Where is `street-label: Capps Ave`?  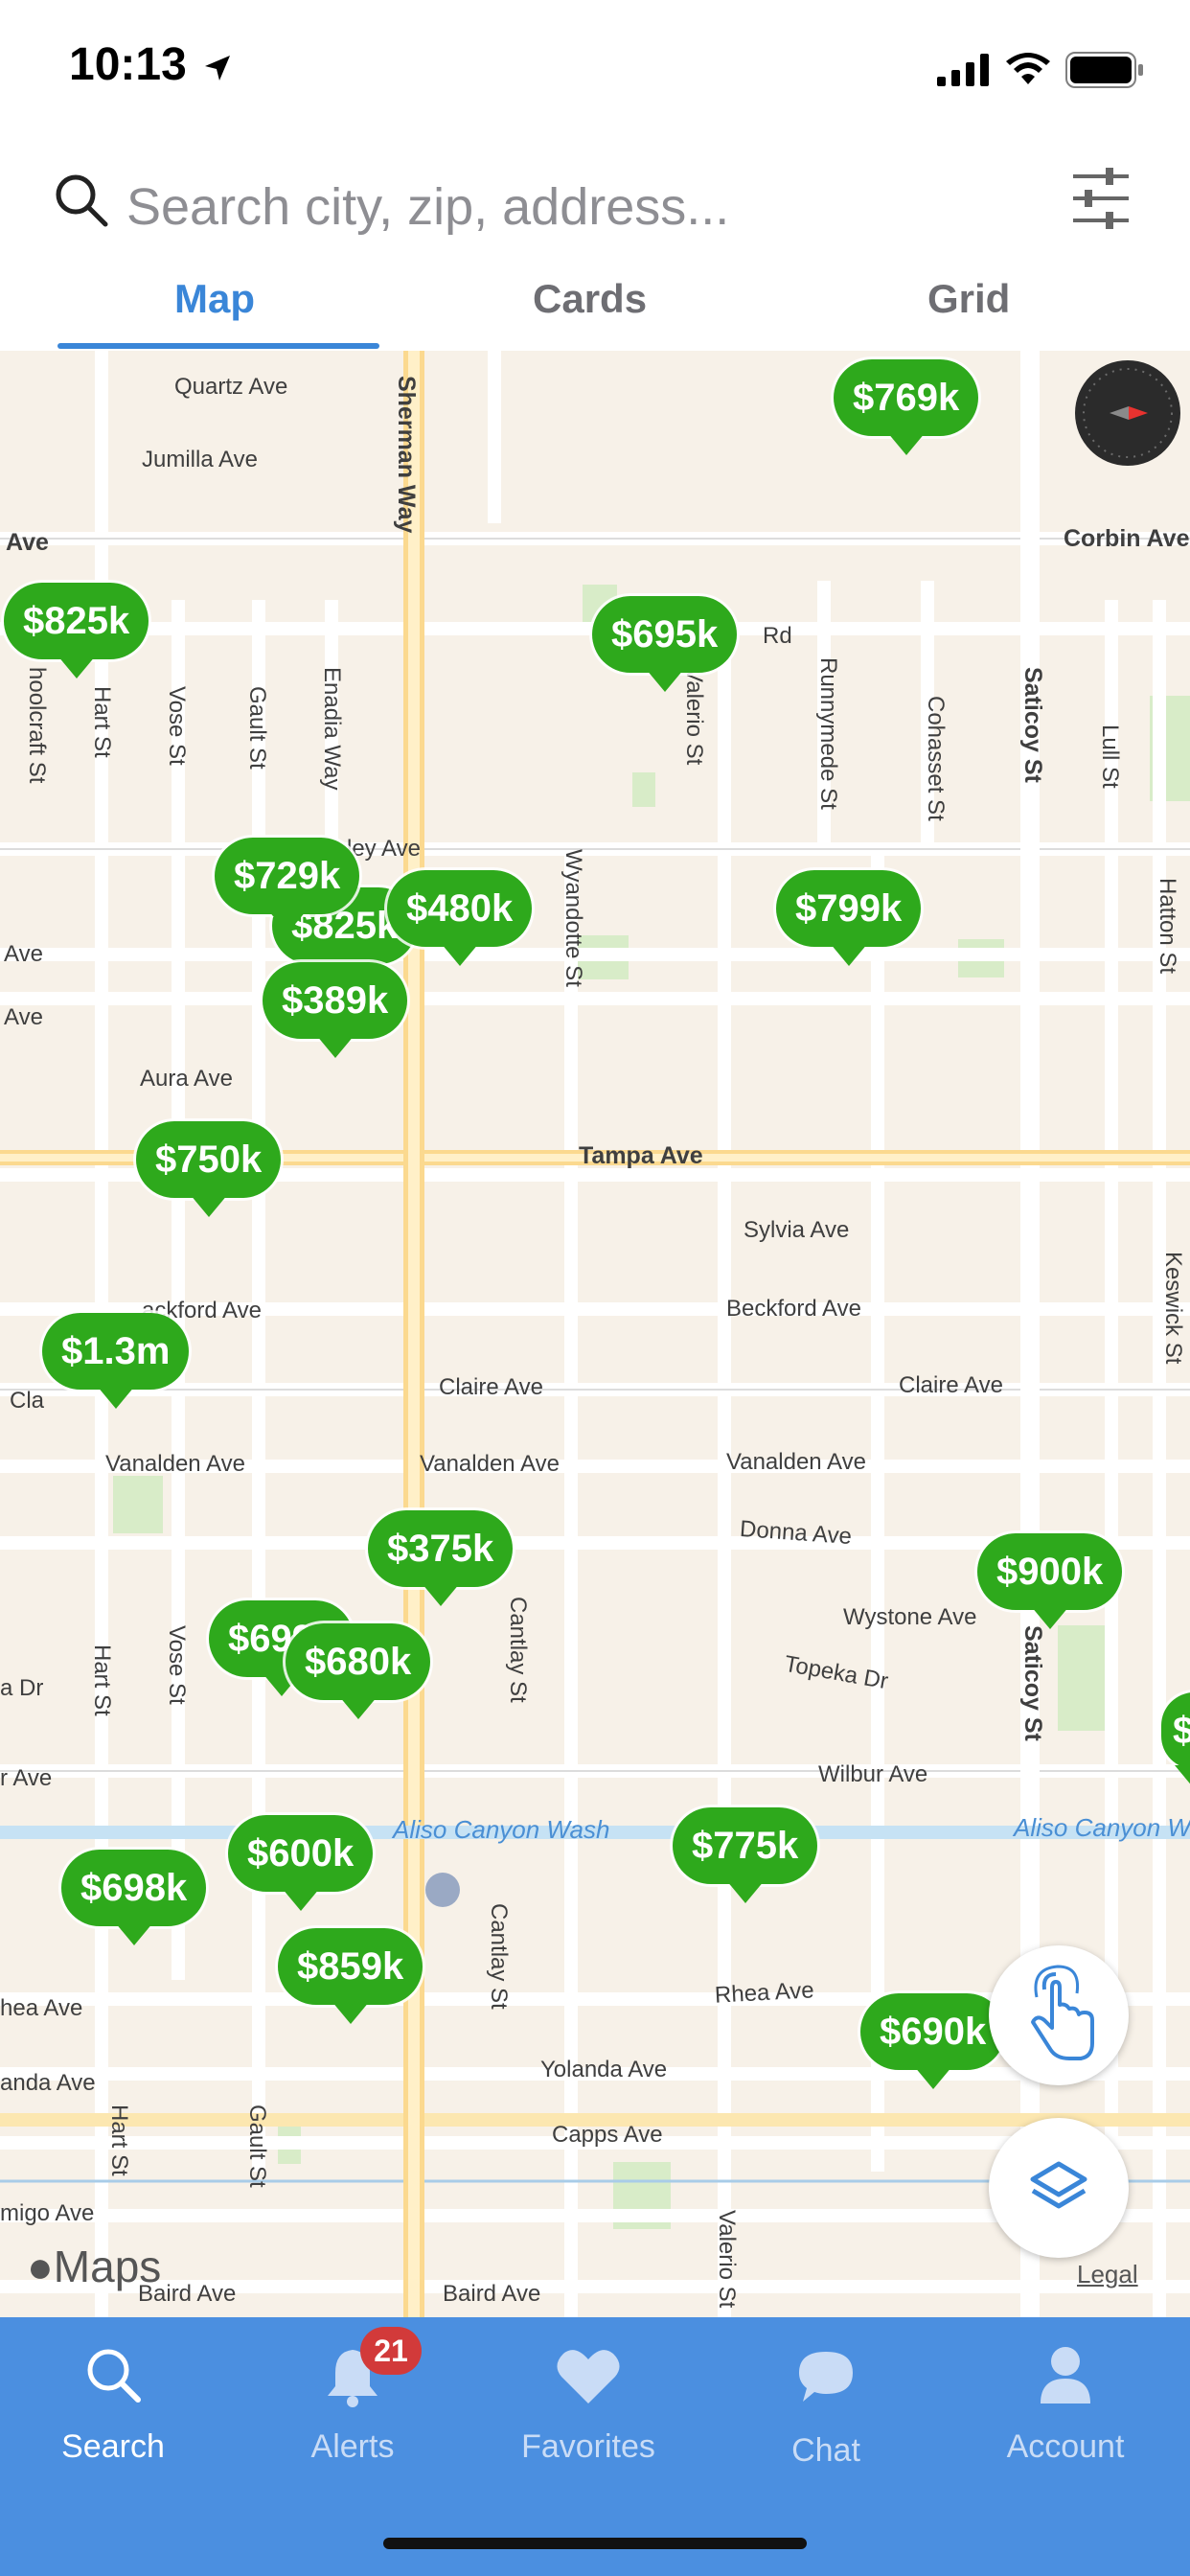
street-label: Capps Ave is located at coordinates (607, 2135).